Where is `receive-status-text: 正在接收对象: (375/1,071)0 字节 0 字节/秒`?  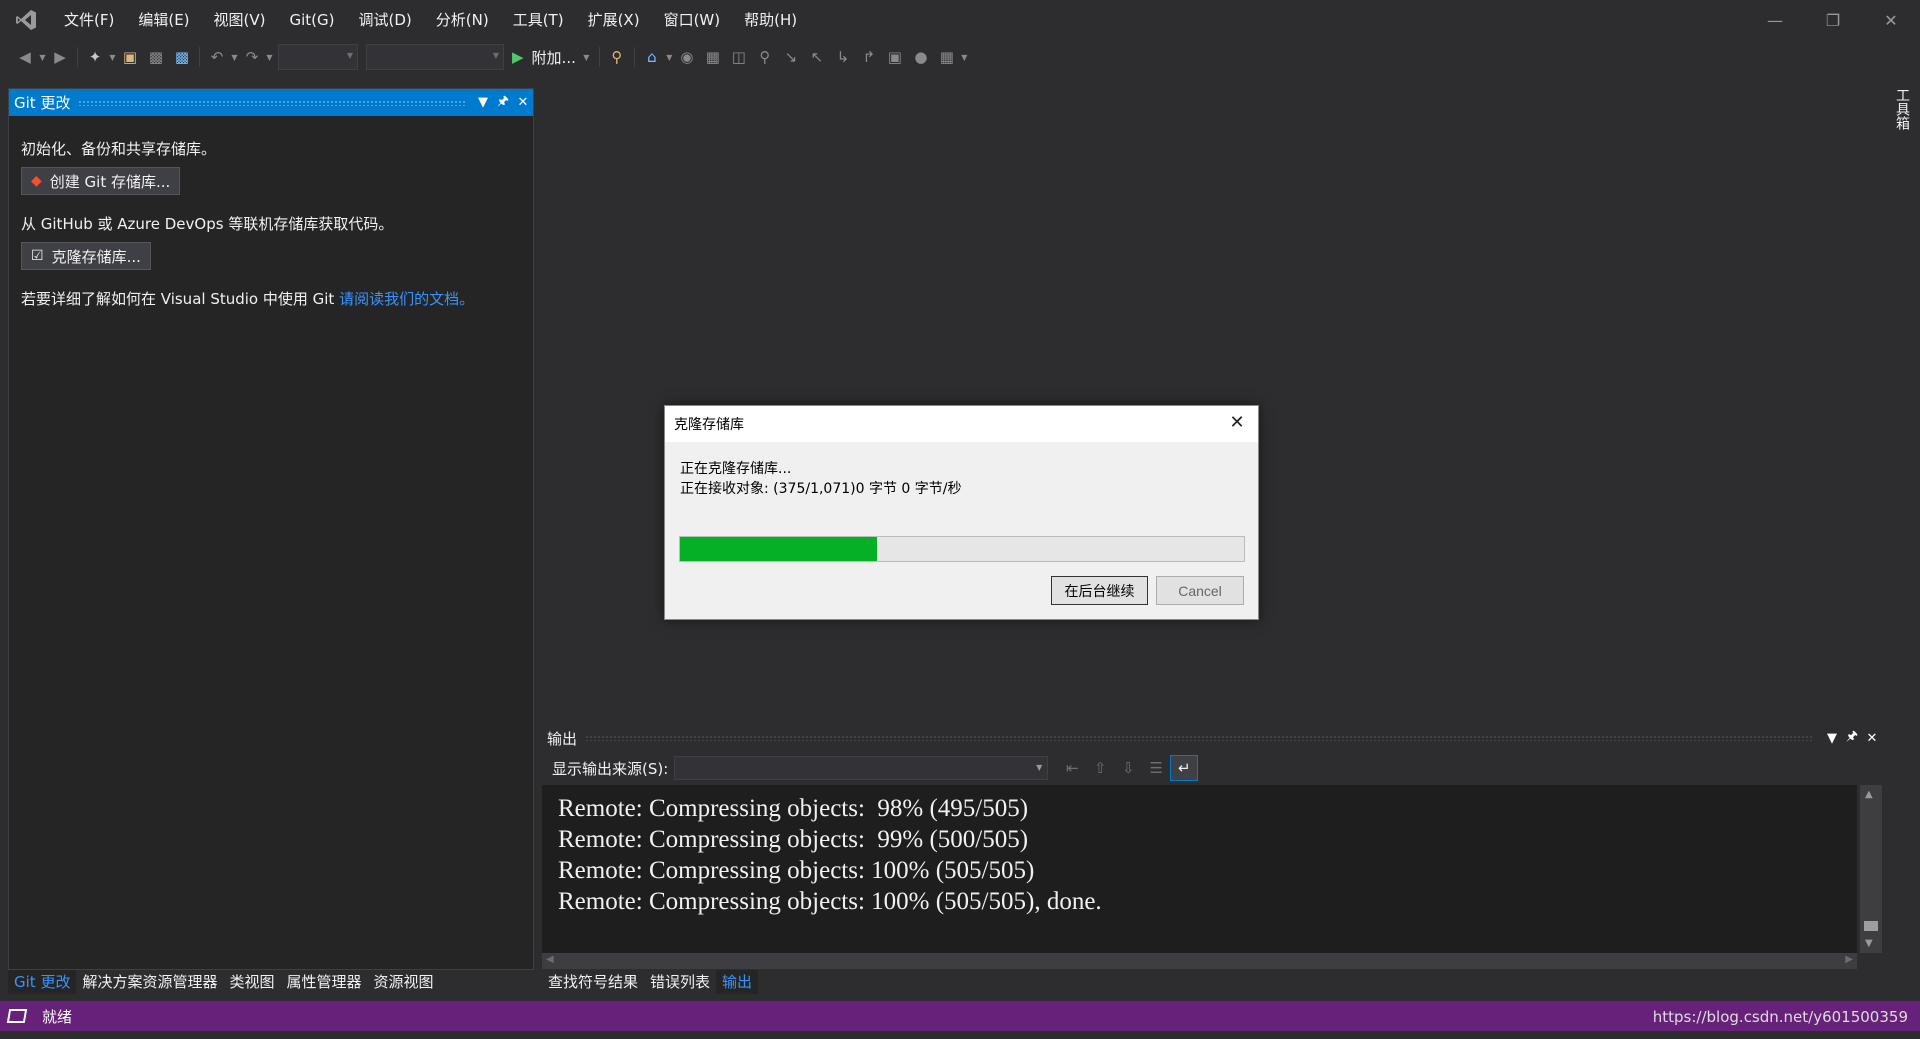
receive-status-text: 正在接收对象: (375/1,071)0 字节 0 字节/秒 is located at coordinates (821, 489).